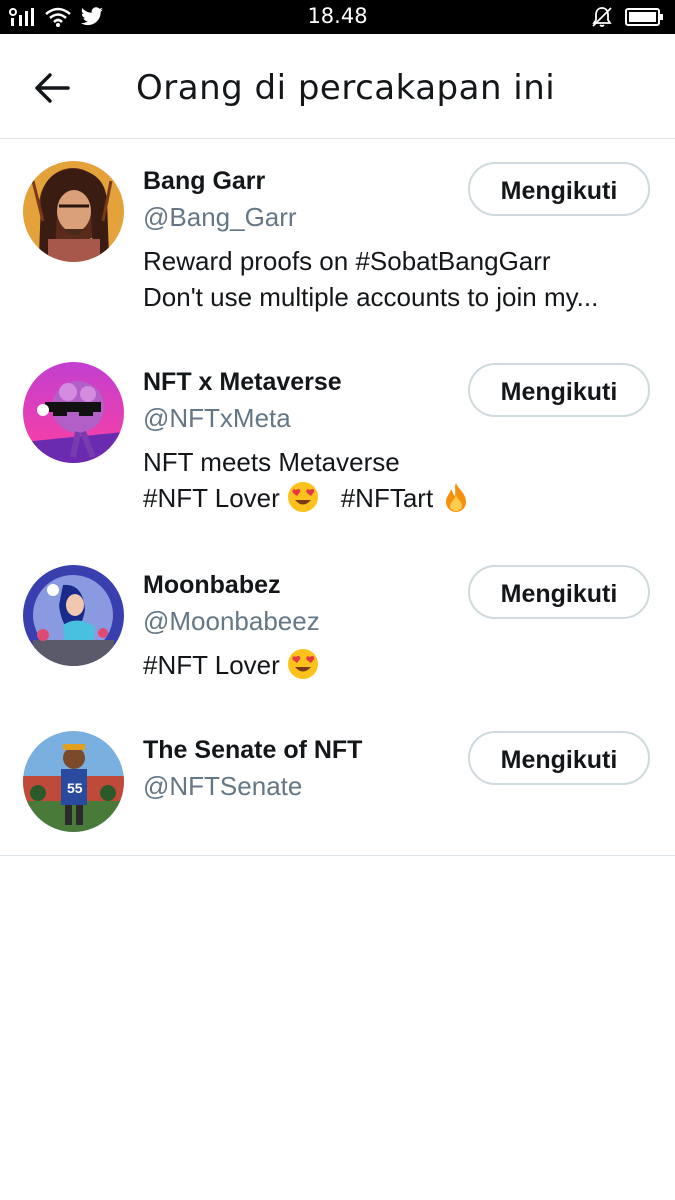  Describe the element at coordinates (75, 788) in the screenshot. I see `svg-text: 55` at that location.